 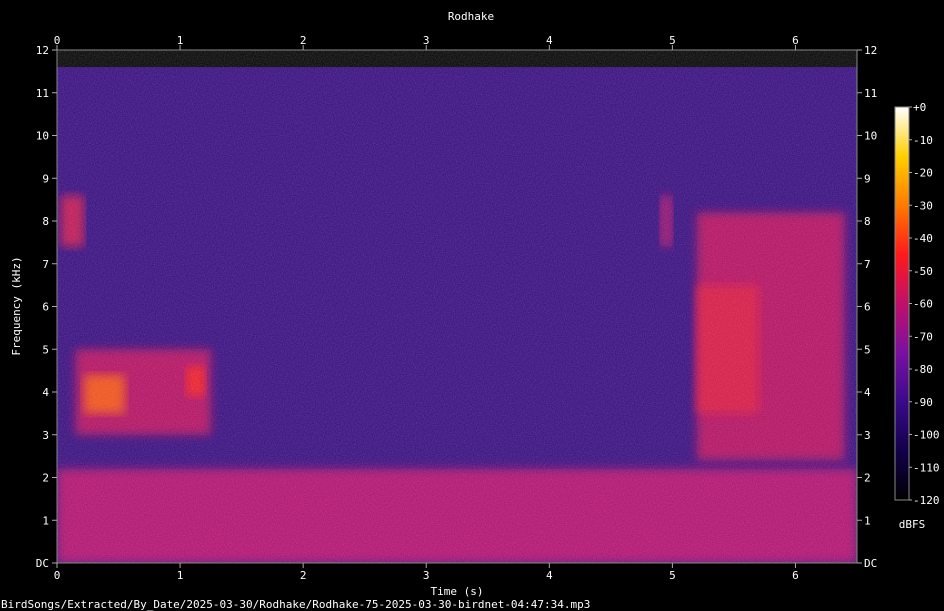 I want to click on colorbar-tick-label-8: -80, so click(x=923, y=369).